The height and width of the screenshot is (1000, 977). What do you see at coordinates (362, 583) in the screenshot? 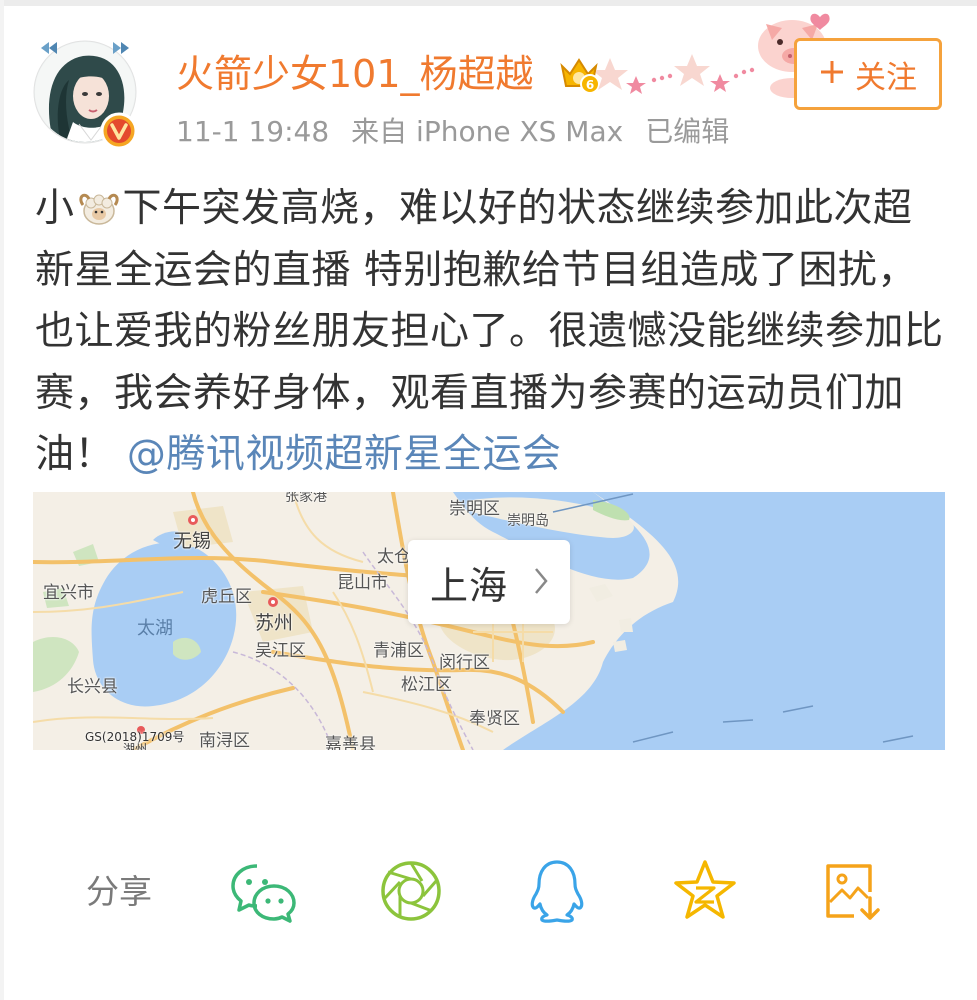
I see `map-label-kunshan: 昆山市` at bounding box center [362, 583].